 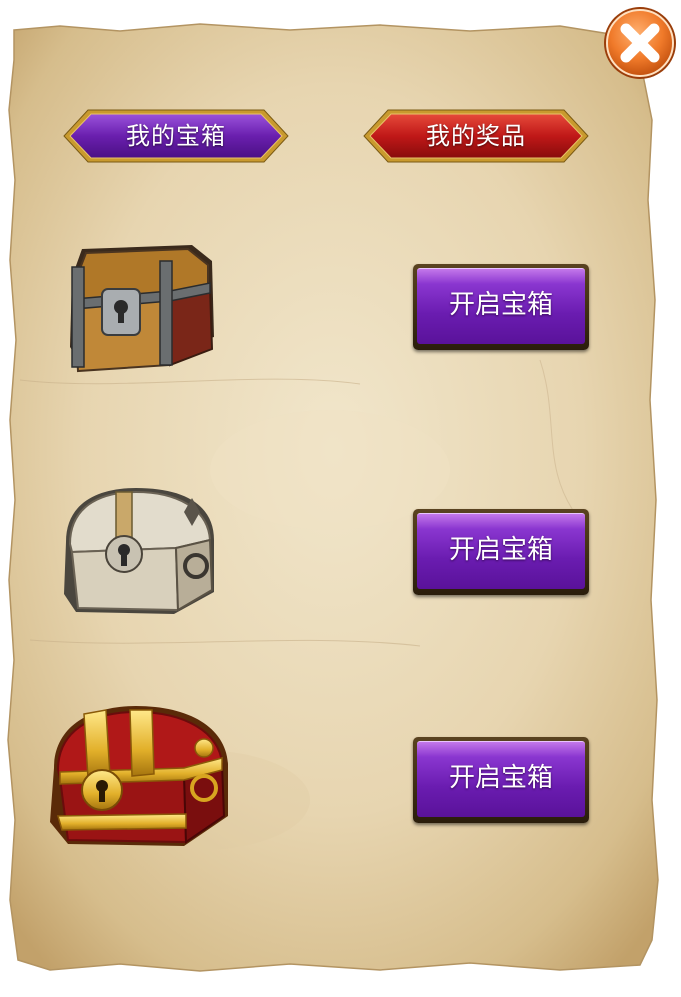 I want to click on tab-my-chests: 我的宝箱, so click(x=176, y=136).